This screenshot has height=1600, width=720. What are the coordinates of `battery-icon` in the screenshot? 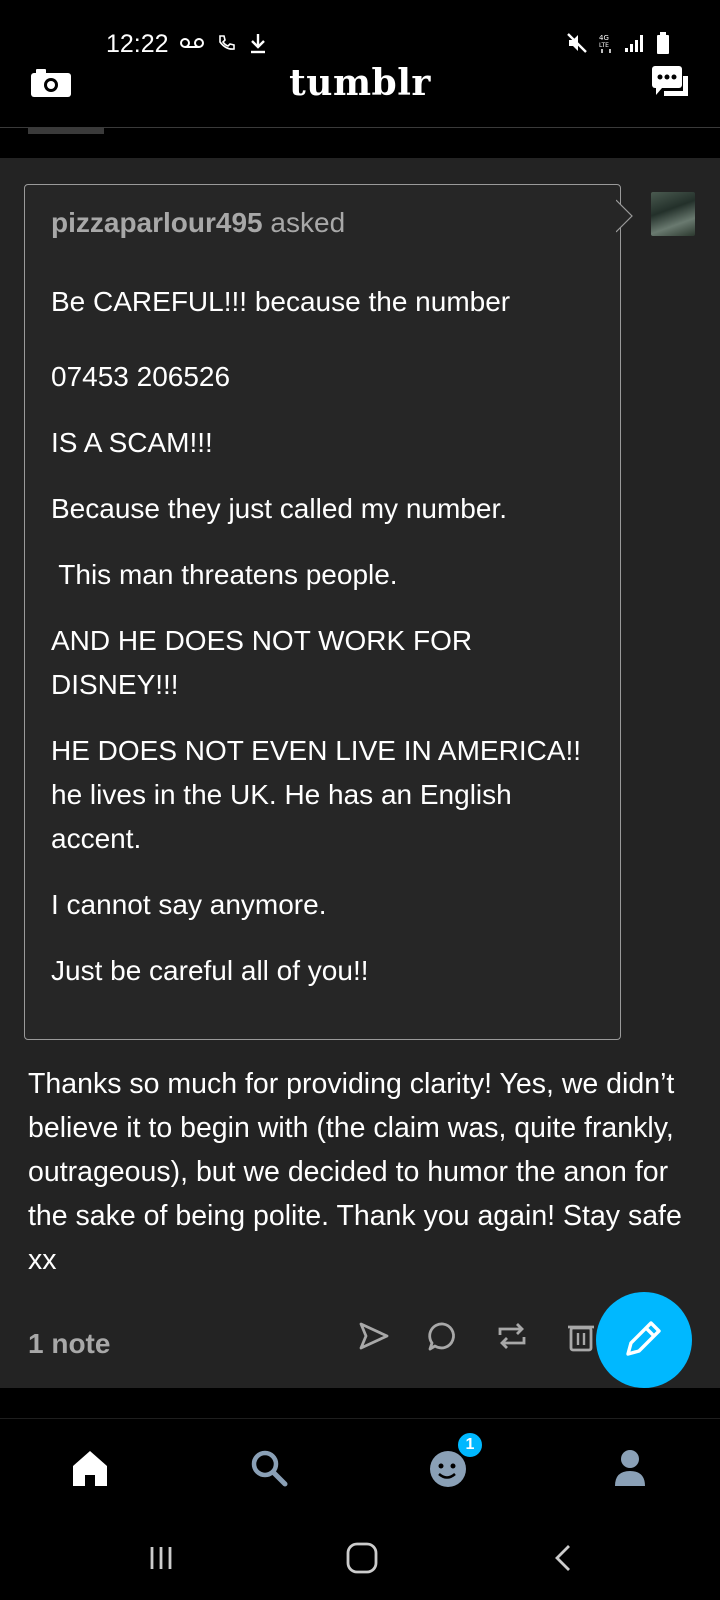 It's located at (663, 45).